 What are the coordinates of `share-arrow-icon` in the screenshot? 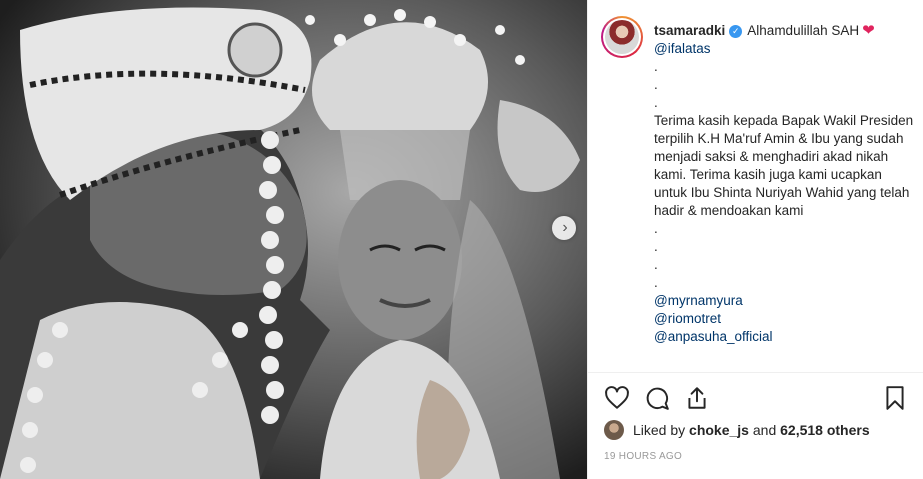 It's located at (697, 398).